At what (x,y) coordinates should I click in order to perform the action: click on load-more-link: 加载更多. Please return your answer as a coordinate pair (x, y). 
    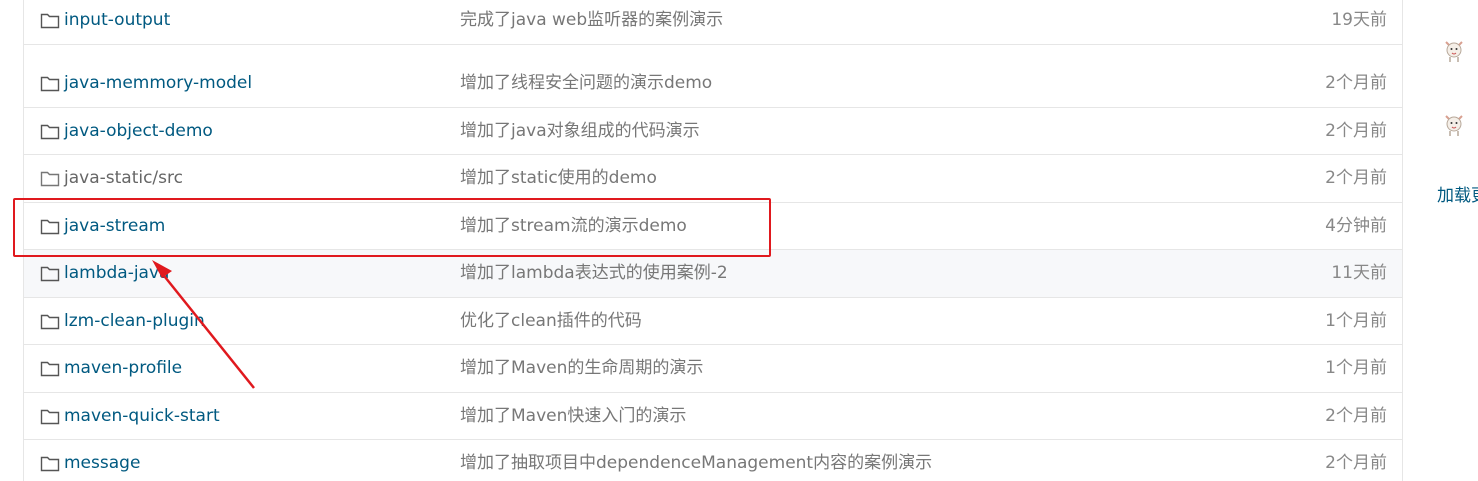
    Looking at the image, I should click on (1457, 193).